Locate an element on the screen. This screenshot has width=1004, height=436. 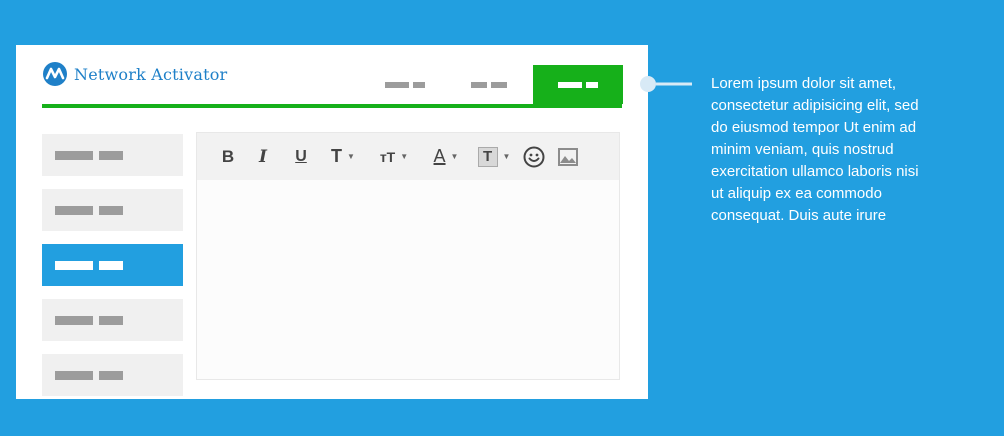
bold-icon: B is located at coordinates (228, 156).